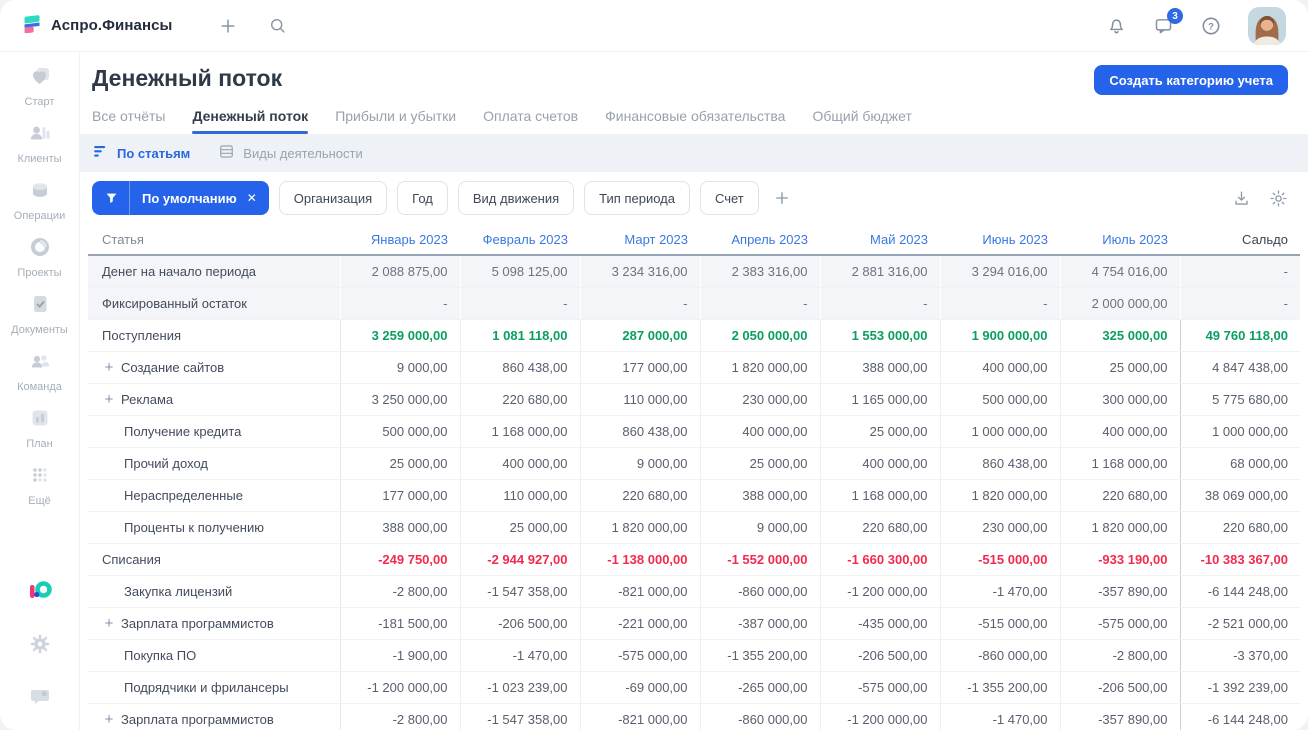  I want to click on cell-value: 220 680,00, so click(1119, 495).